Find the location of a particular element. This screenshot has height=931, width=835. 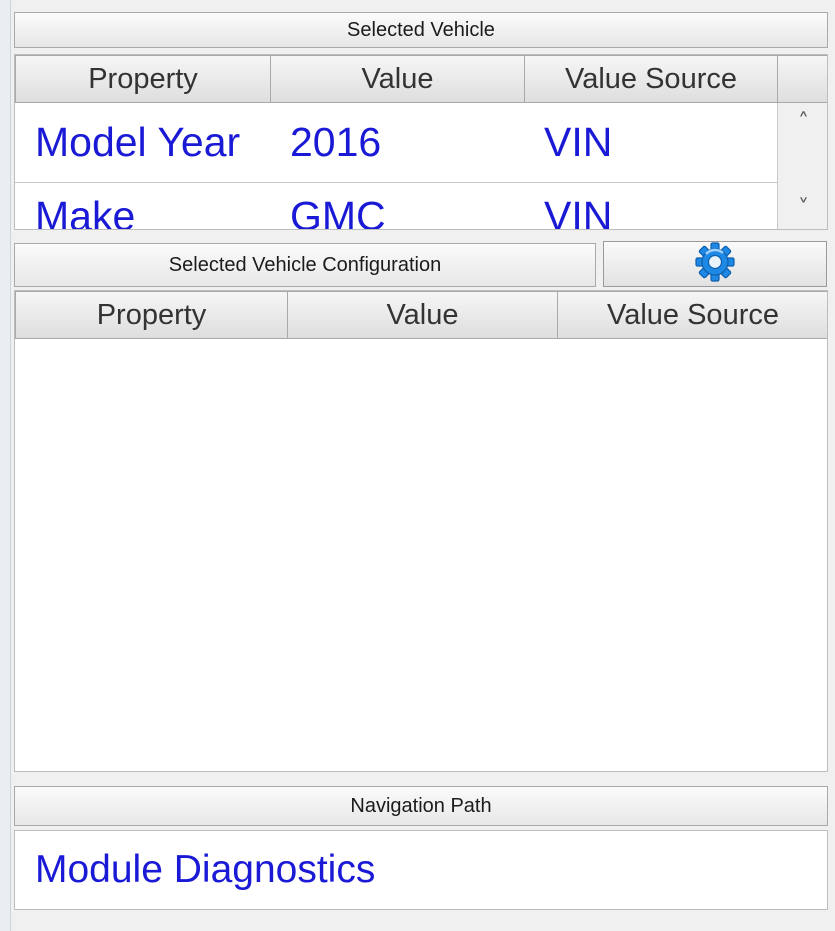

table-row-model-year-value: 2016 is located at coordinates (397, 143).